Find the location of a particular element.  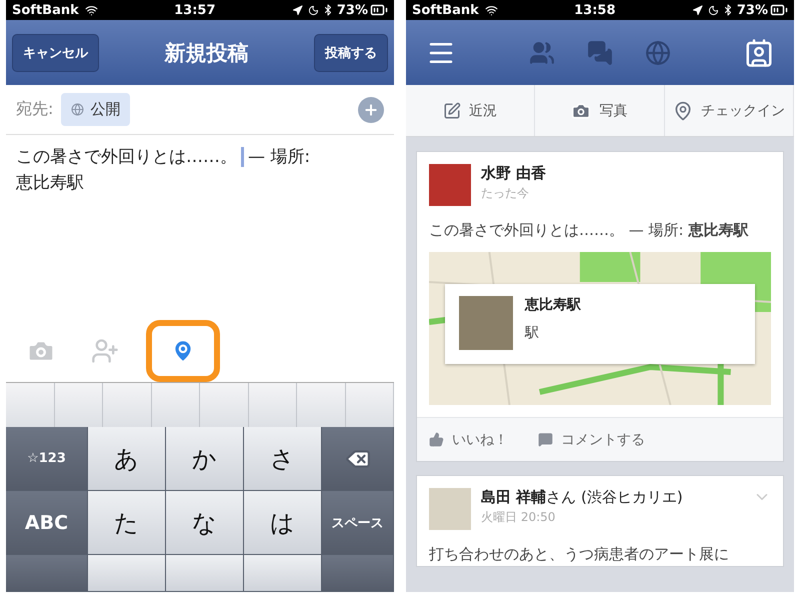

keyboard-key: か is located at coordinates (205, 459).